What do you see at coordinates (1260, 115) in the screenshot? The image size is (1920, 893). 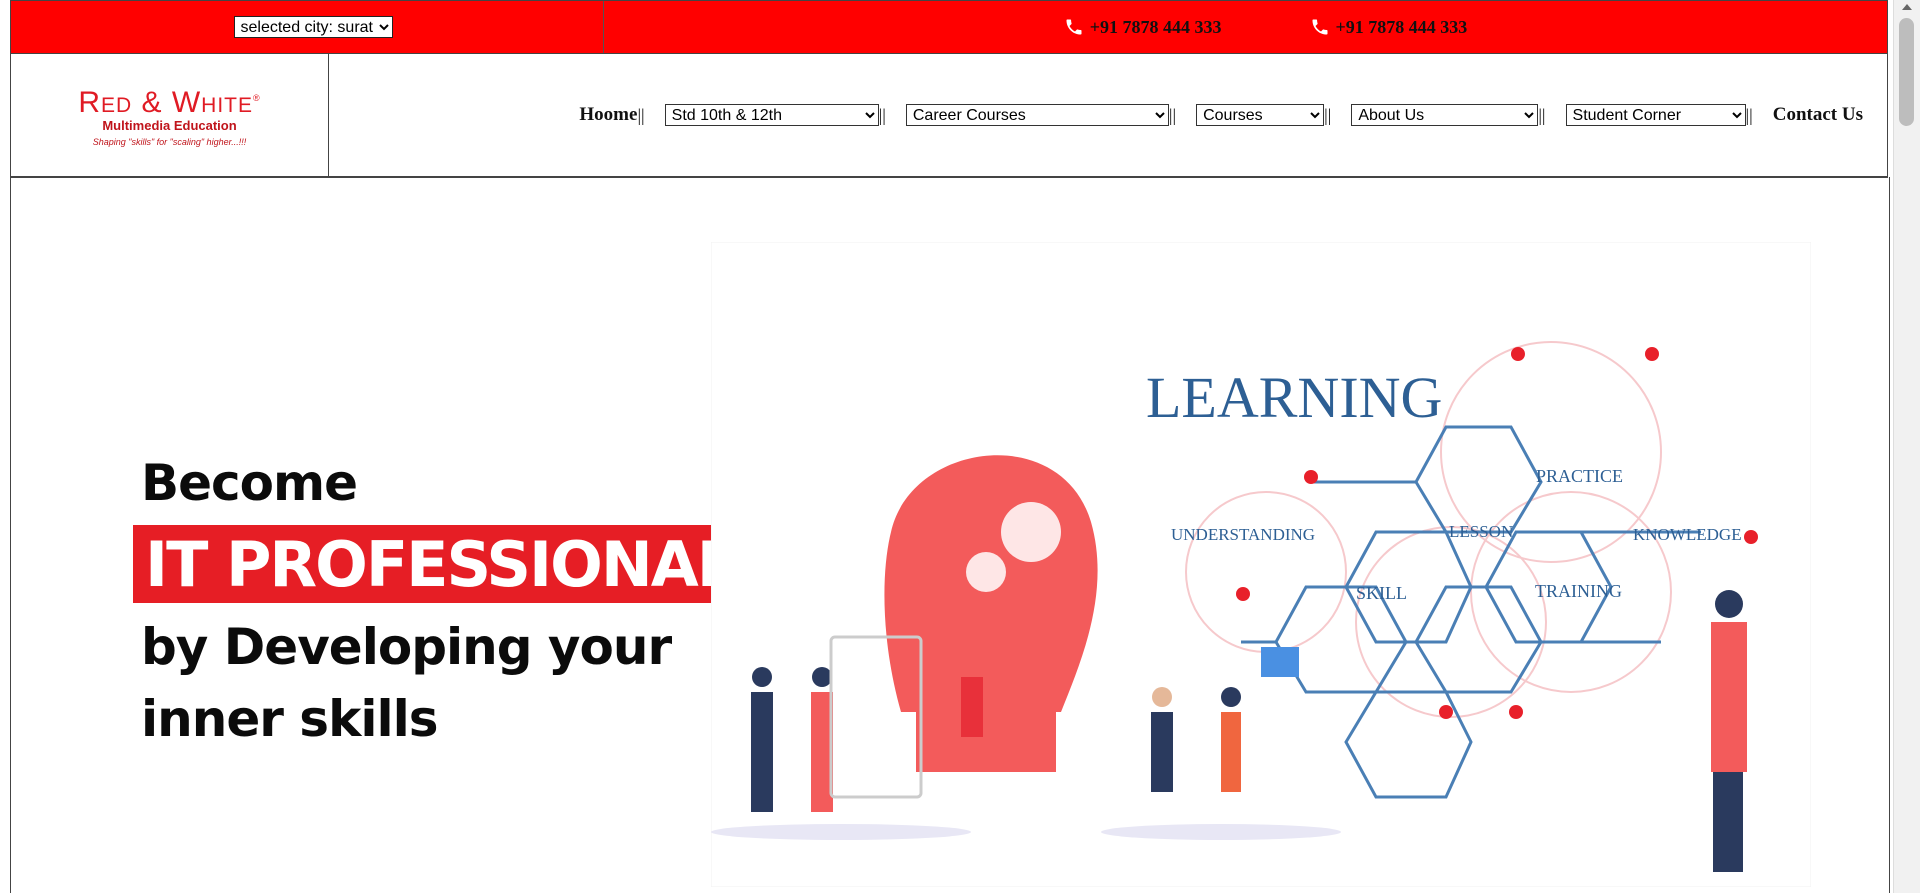 I see `nav-courses-select: Courses` at bounding box center [1260, 115].